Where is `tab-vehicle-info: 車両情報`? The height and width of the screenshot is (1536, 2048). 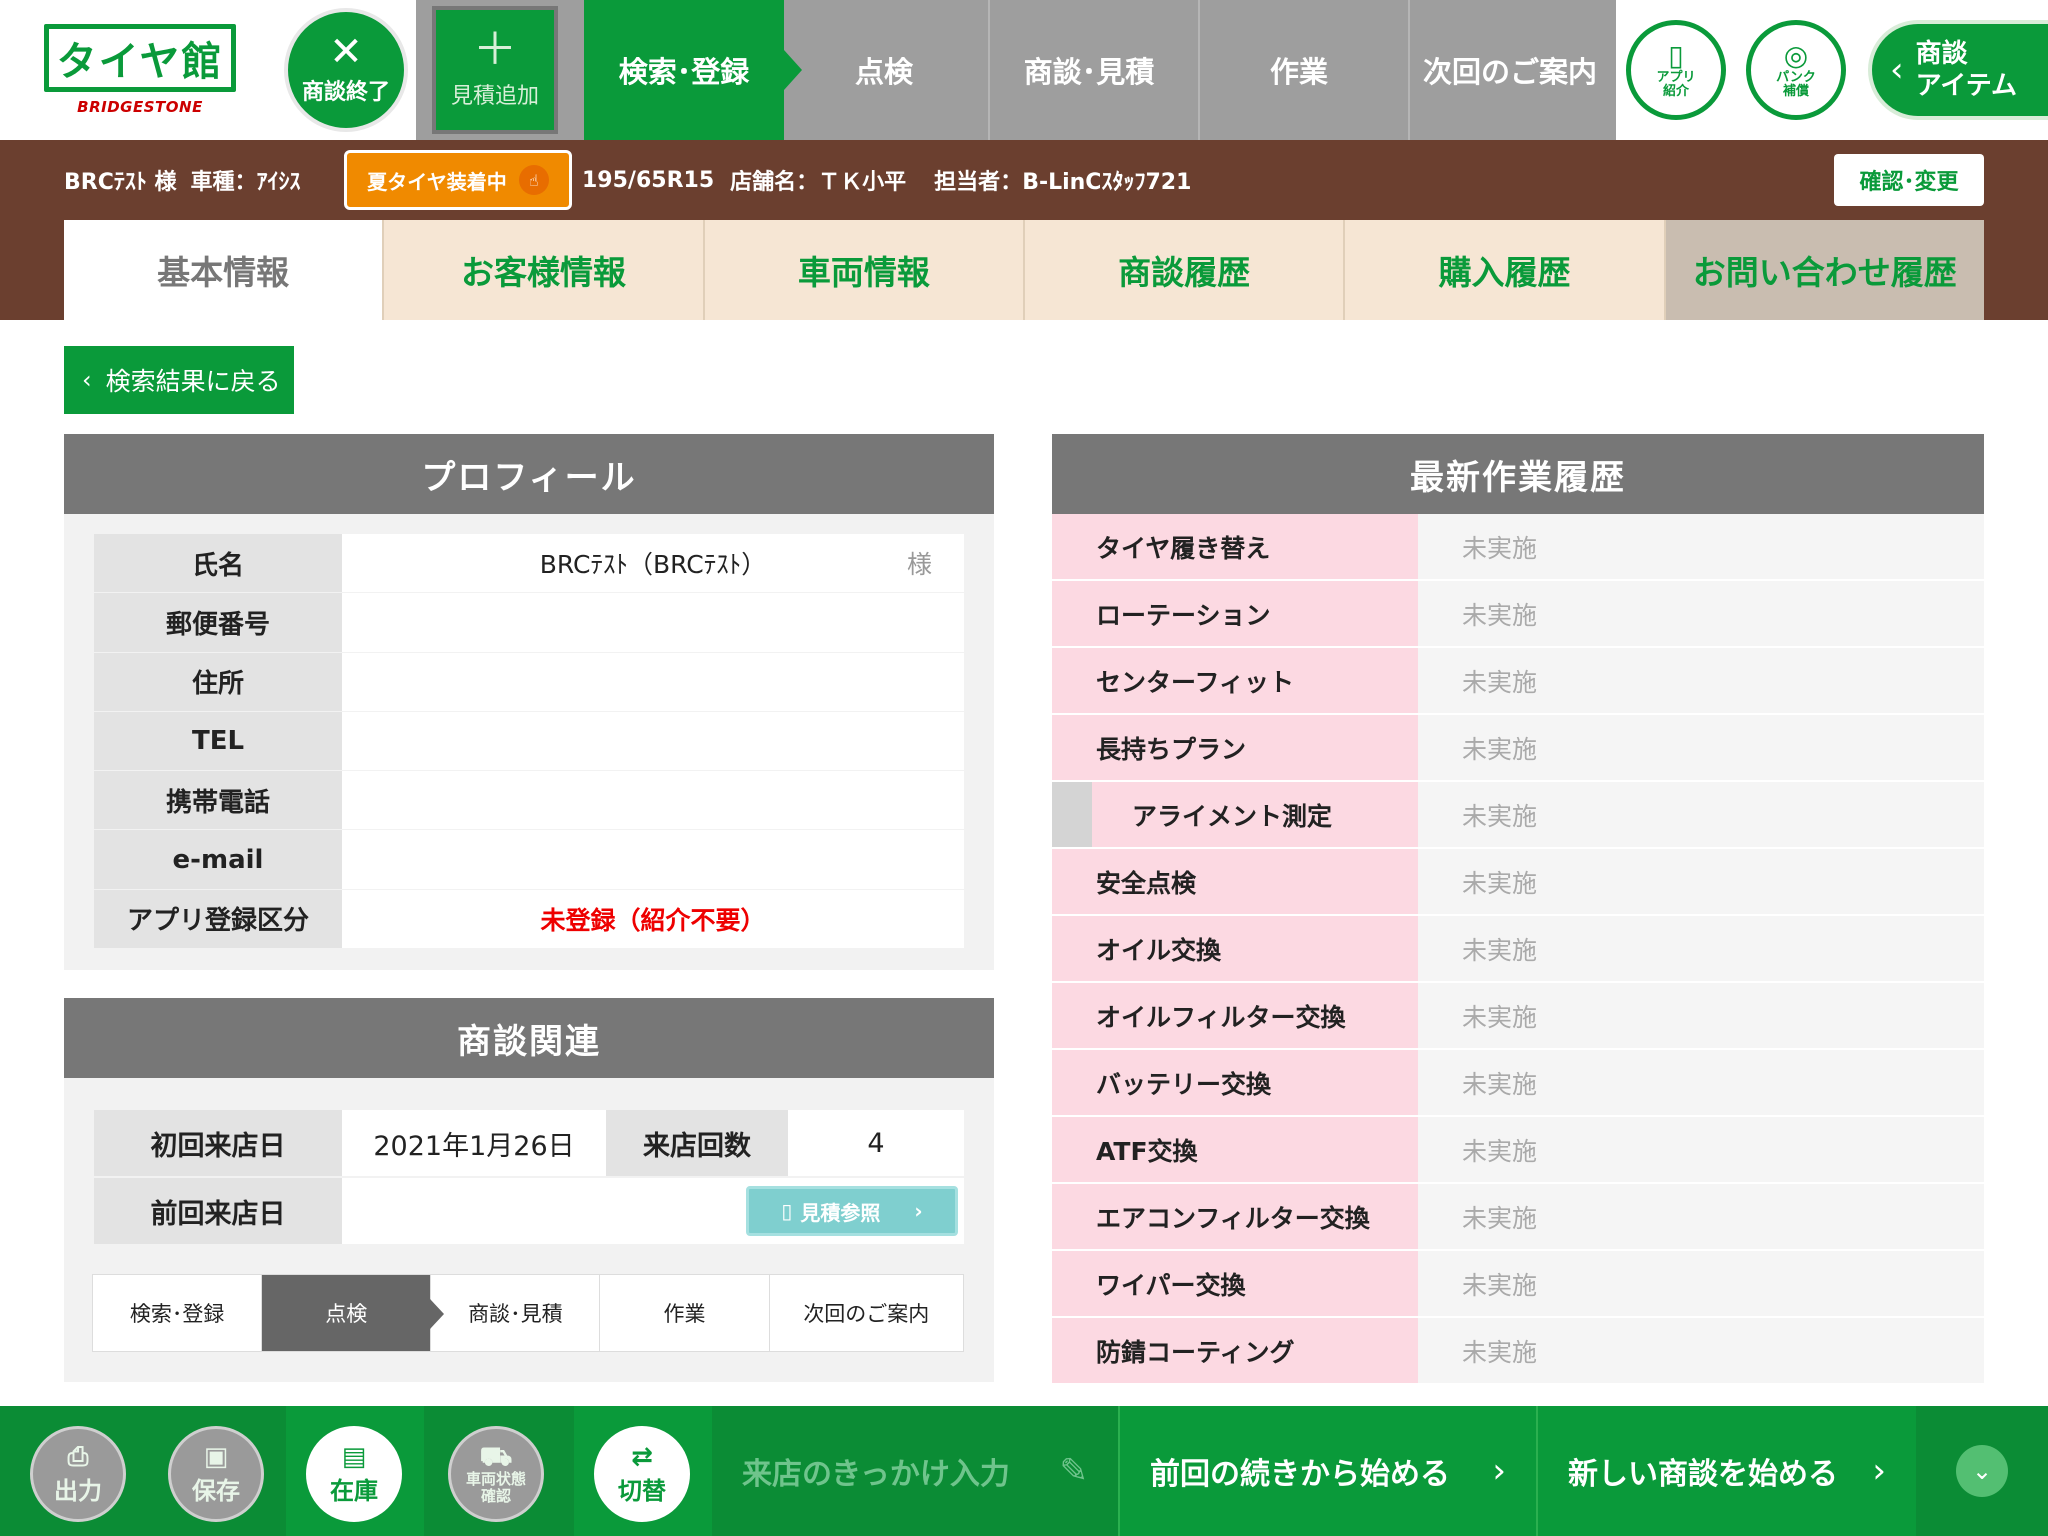 tab-vehicle-info: 車両情報 is located at coordinates (864, 270).